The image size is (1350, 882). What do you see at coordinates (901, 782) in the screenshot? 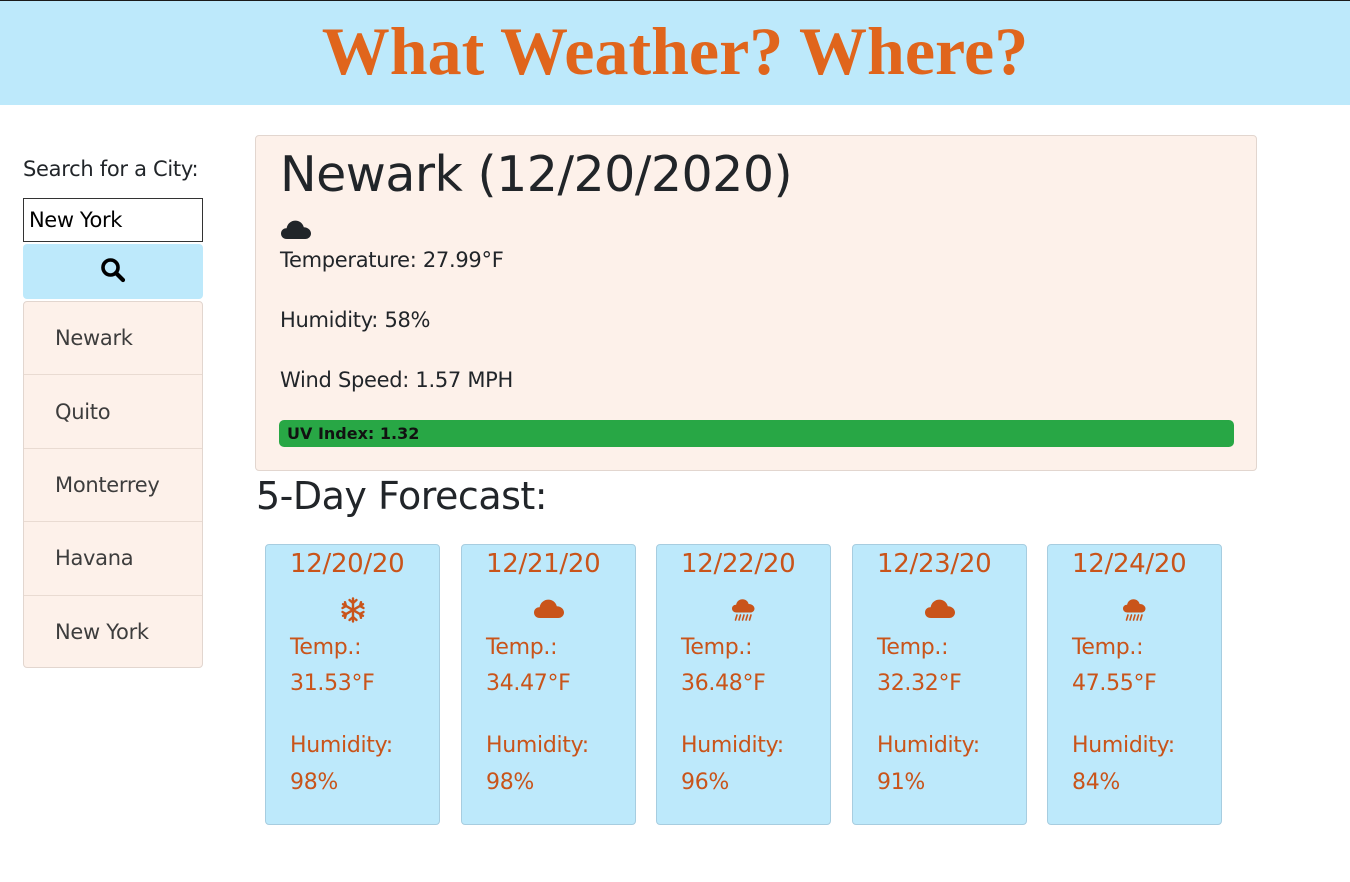
I see `forecast-humidity: 91%` at bounding box center [901, 782].